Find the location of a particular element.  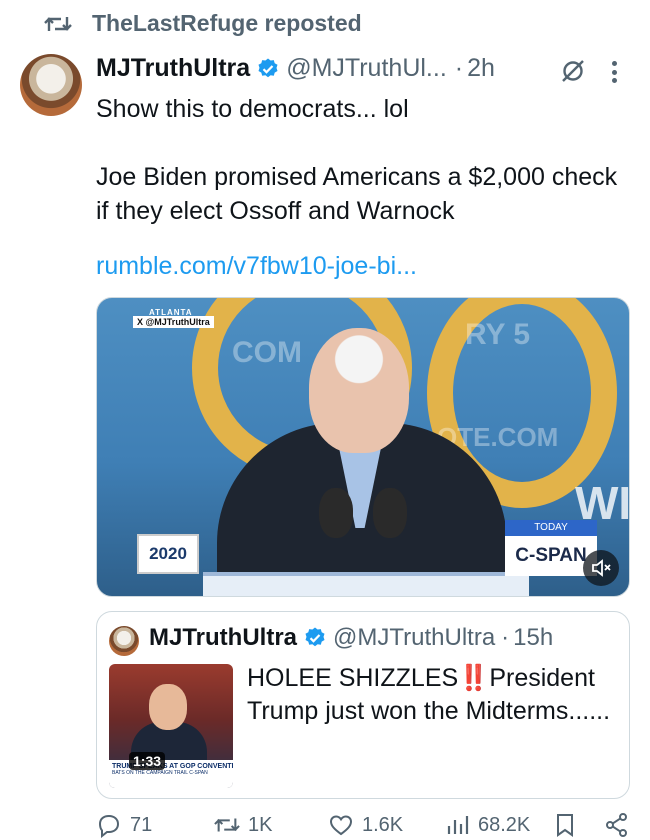

double-exclamation-icon: ‼️ is located at coordinates (474, 678).